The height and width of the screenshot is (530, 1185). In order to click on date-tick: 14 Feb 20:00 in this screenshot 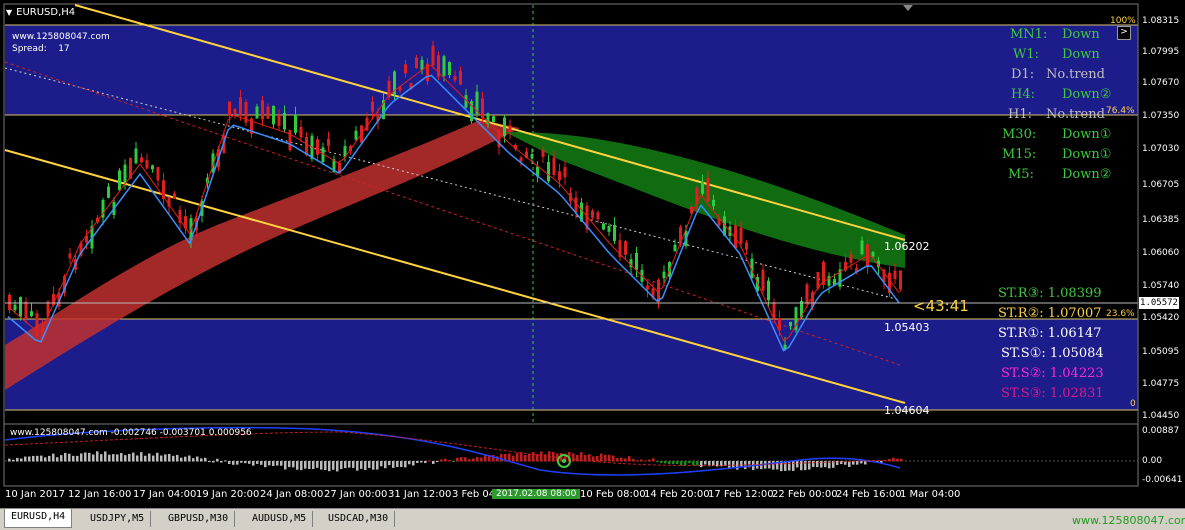, I will do `click(677, 494)`.